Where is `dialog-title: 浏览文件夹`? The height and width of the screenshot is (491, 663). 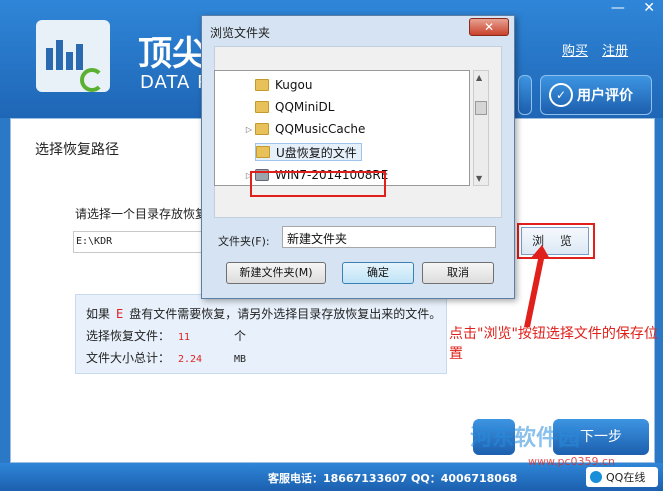 dialog-title: 浏览文件夹 is located at coordinates (240, 33).